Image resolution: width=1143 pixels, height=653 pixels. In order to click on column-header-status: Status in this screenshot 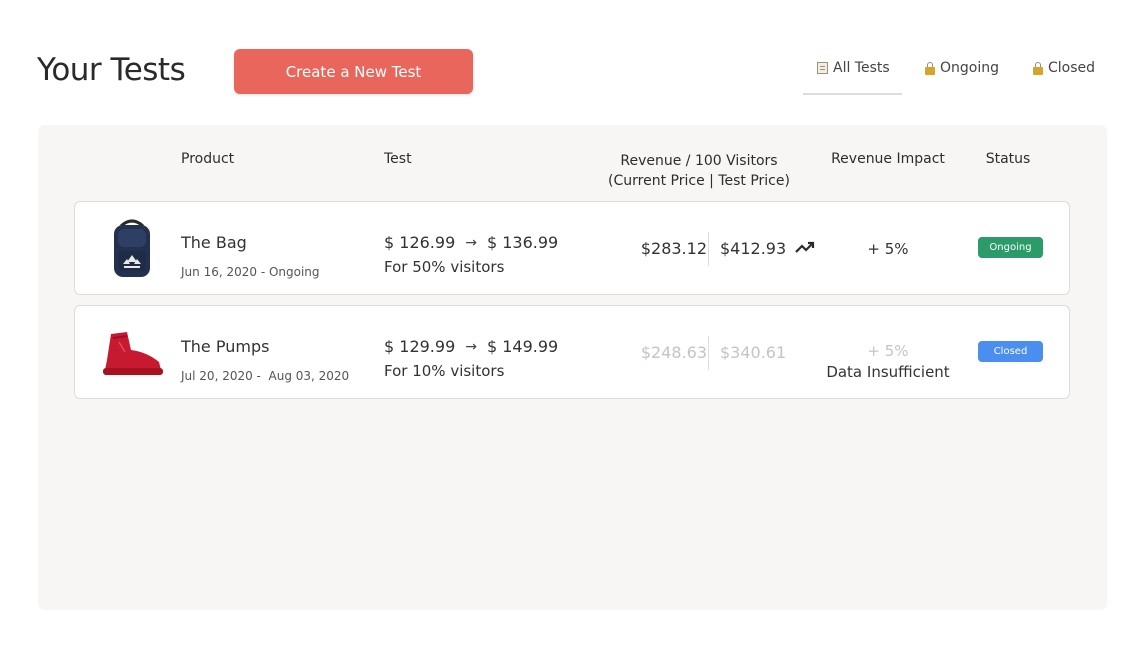, I will do `click(1008, 159)`.